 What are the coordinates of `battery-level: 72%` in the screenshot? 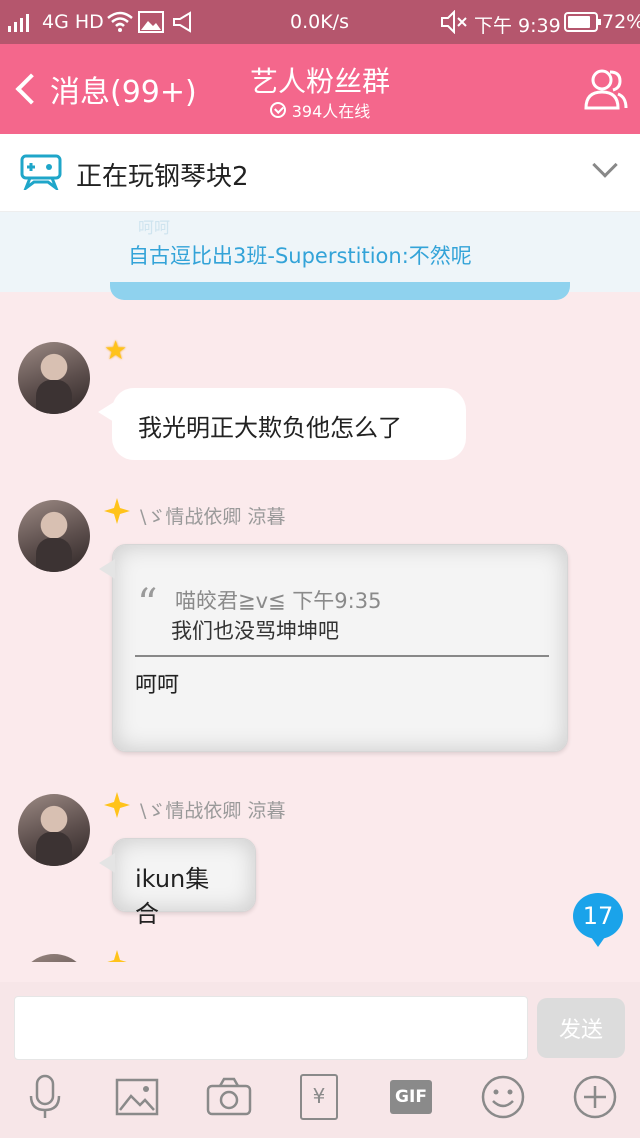 It's located at (621, 22).